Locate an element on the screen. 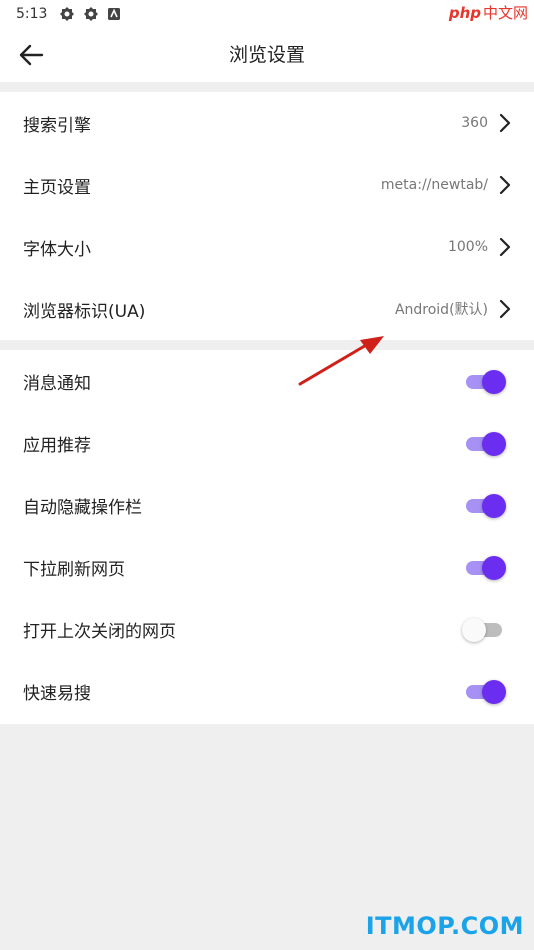 This screenshot has height=950, width=534. watermark-itmop: ITMOP.COM is located at coordinates (444, 926).